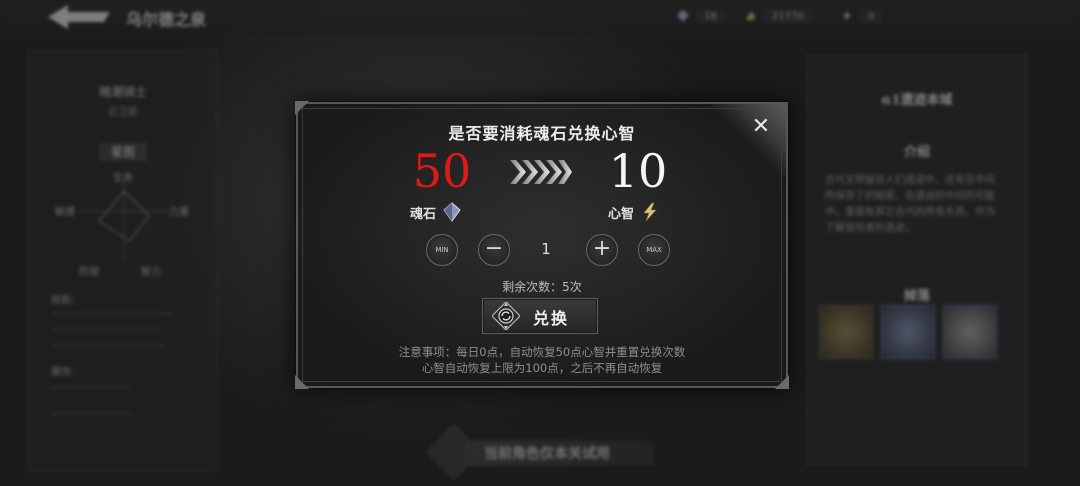 The width and height of the screenshot is (1080, 486). I want to click on increase-button: +, so click(602, 250).